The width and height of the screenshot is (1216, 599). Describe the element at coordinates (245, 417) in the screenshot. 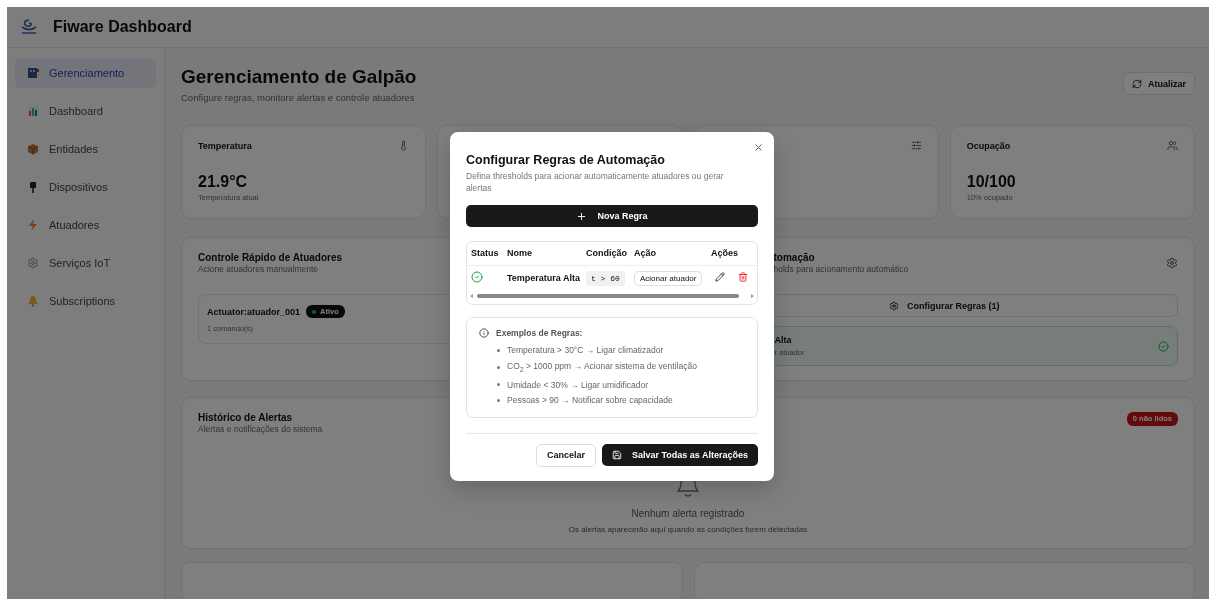

I see `panel-title: Histórico de Alertas` at that location.